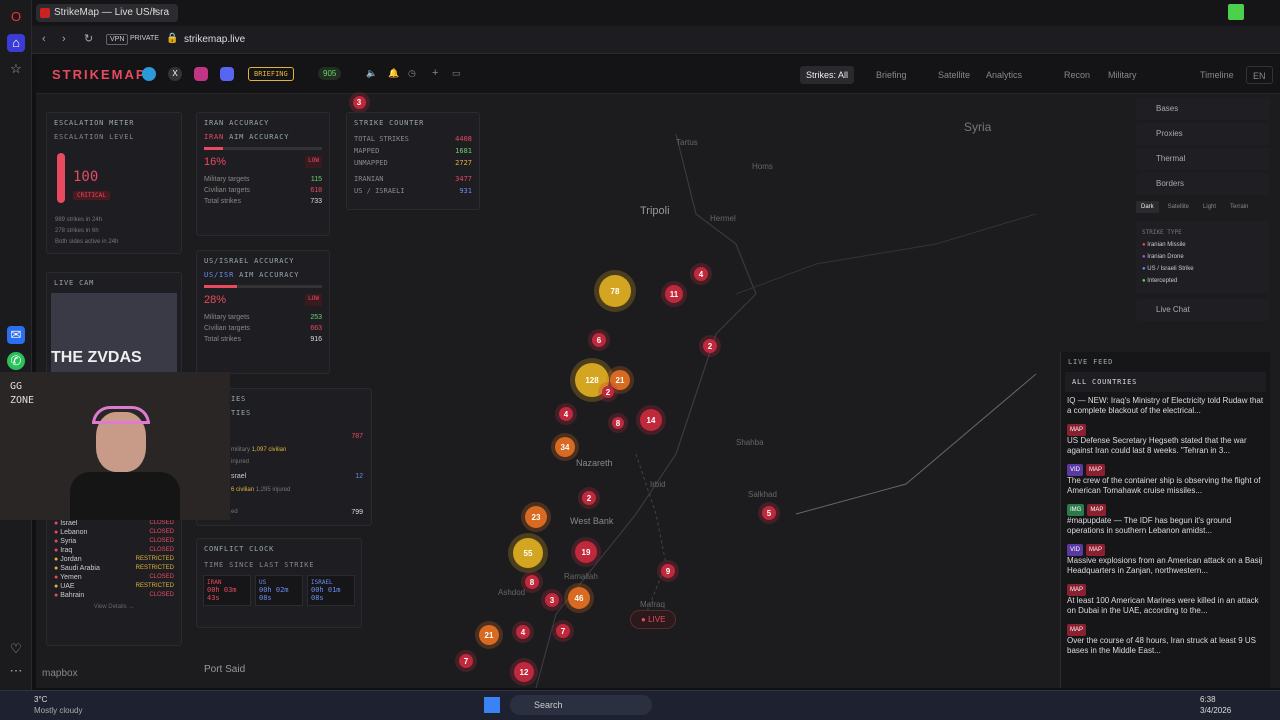  I want to click on label: ed, so click(234, 512).